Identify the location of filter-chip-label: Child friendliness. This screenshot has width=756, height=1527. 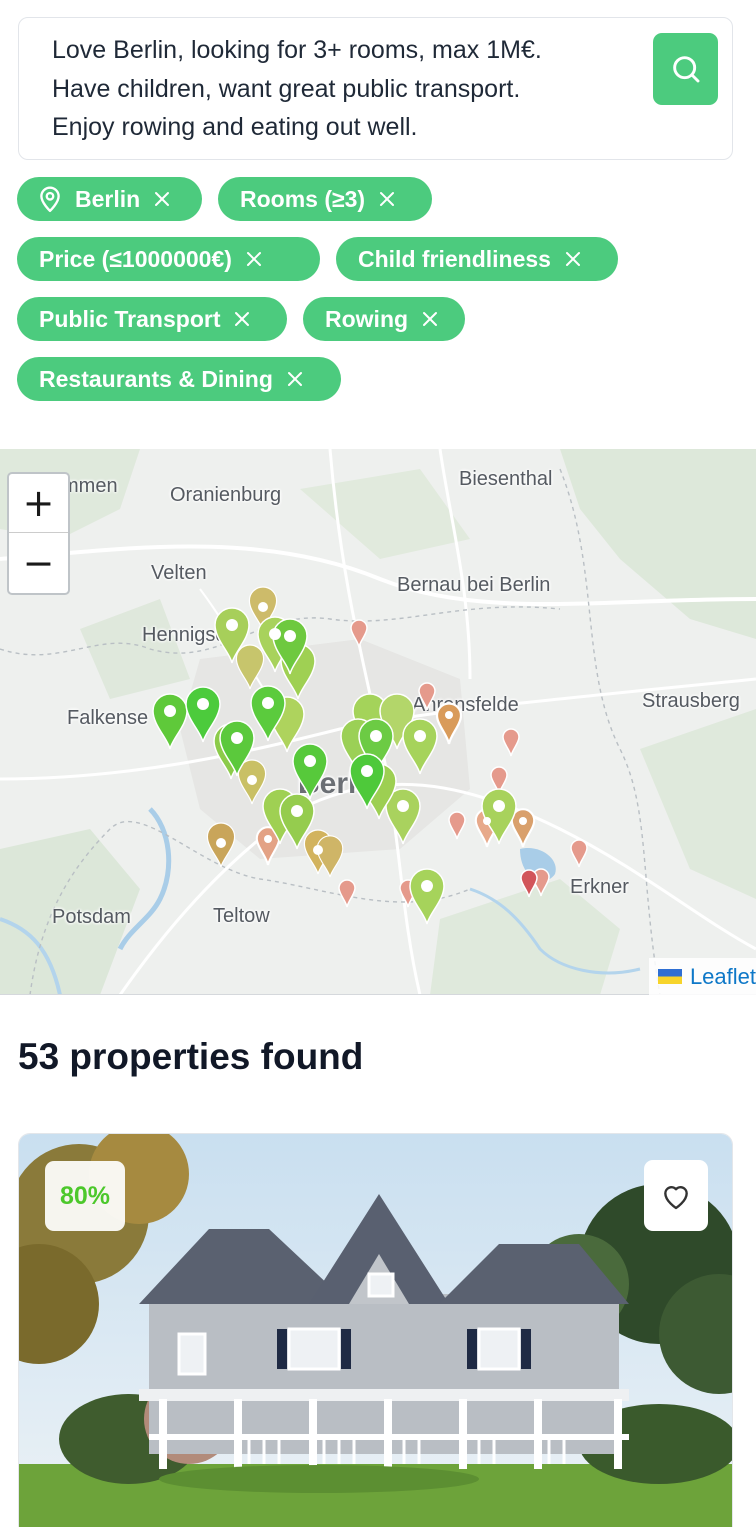
(454, 258).